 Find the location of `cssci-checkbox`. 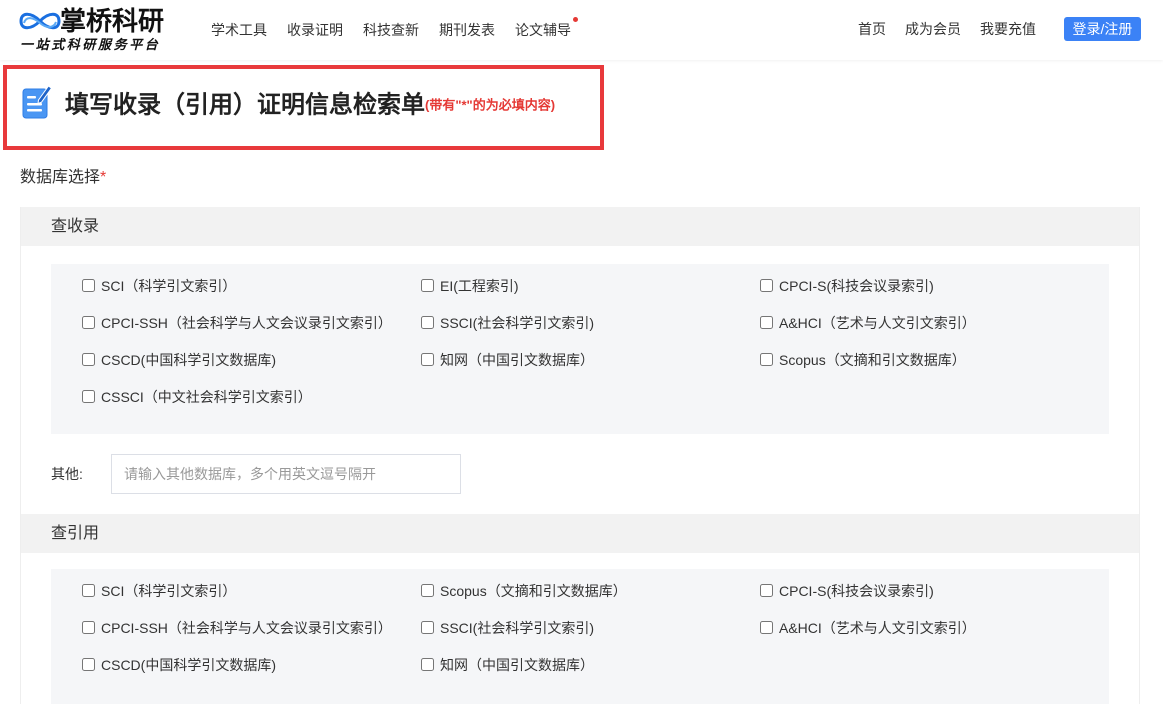

cssci-checkbox is located at coordinates (88, 396).